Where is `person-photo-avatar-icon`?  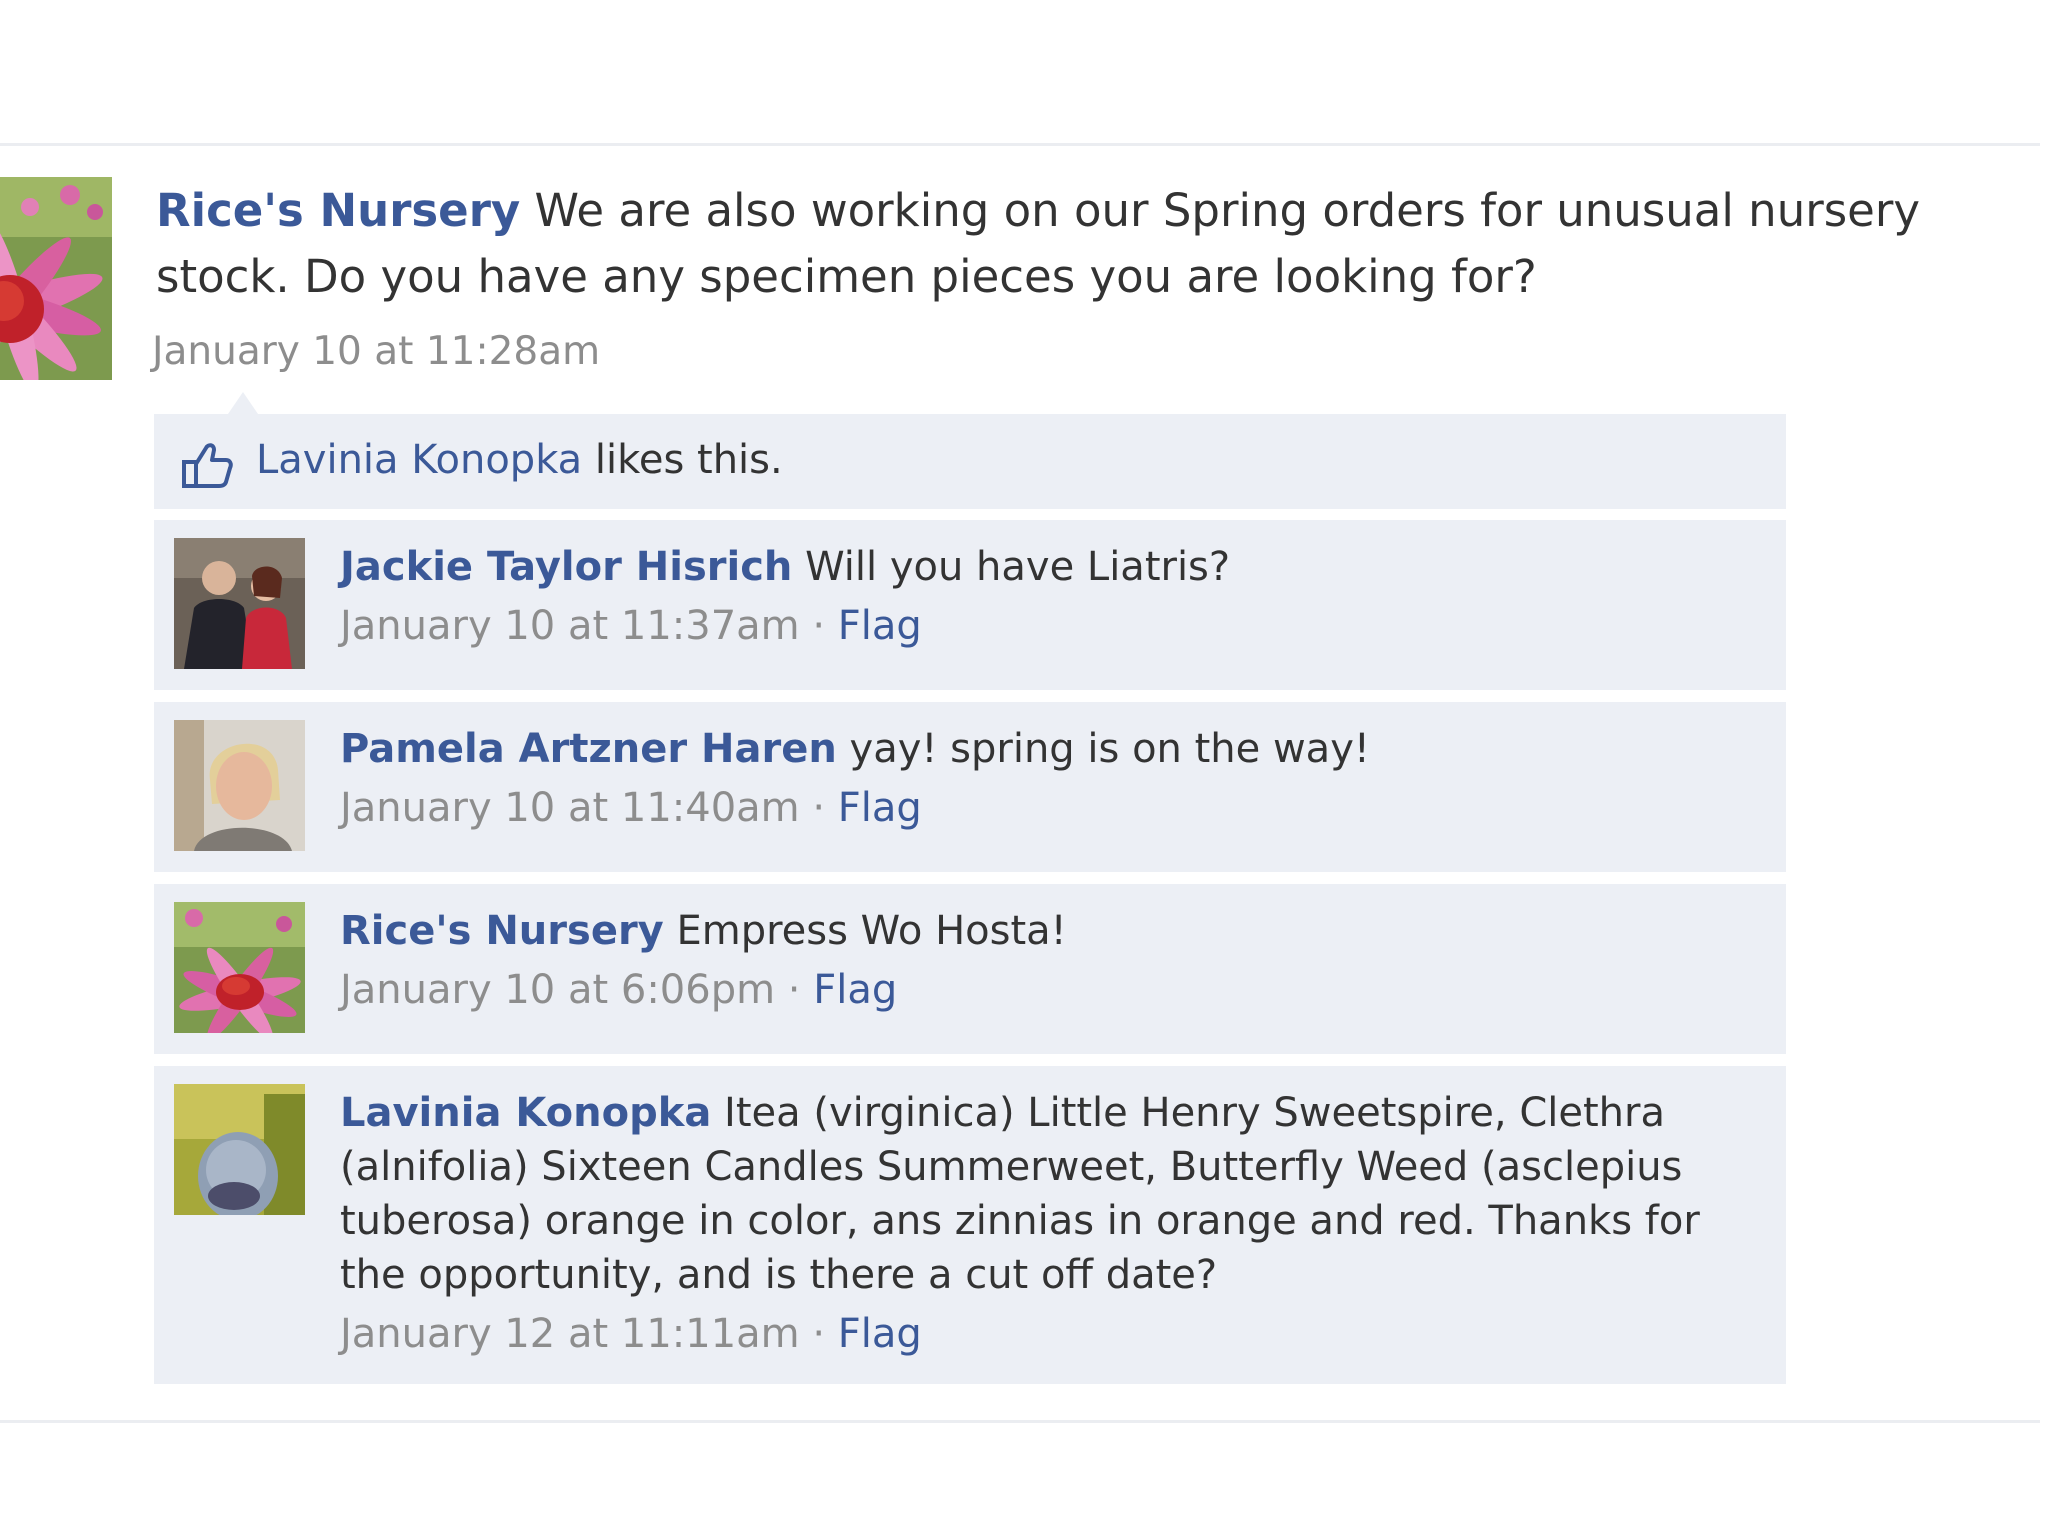
person-photo-avatar-icon is located at coordinates (239, 1149).